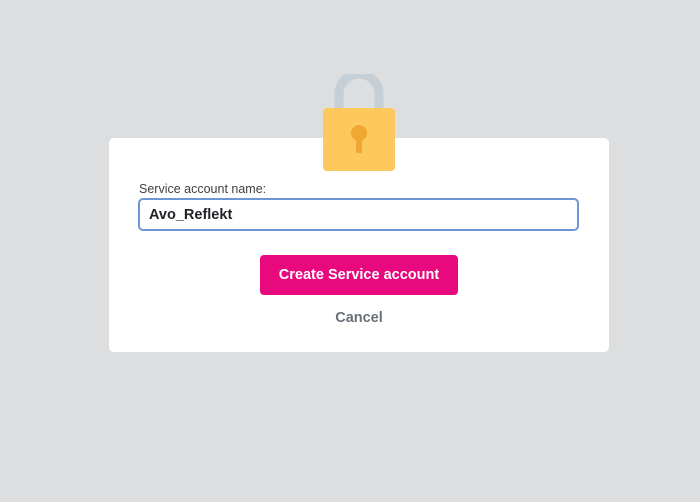  Describe the element at coordinates (358, 214) in the screenshot. I see `service-account-name-input` at that location.